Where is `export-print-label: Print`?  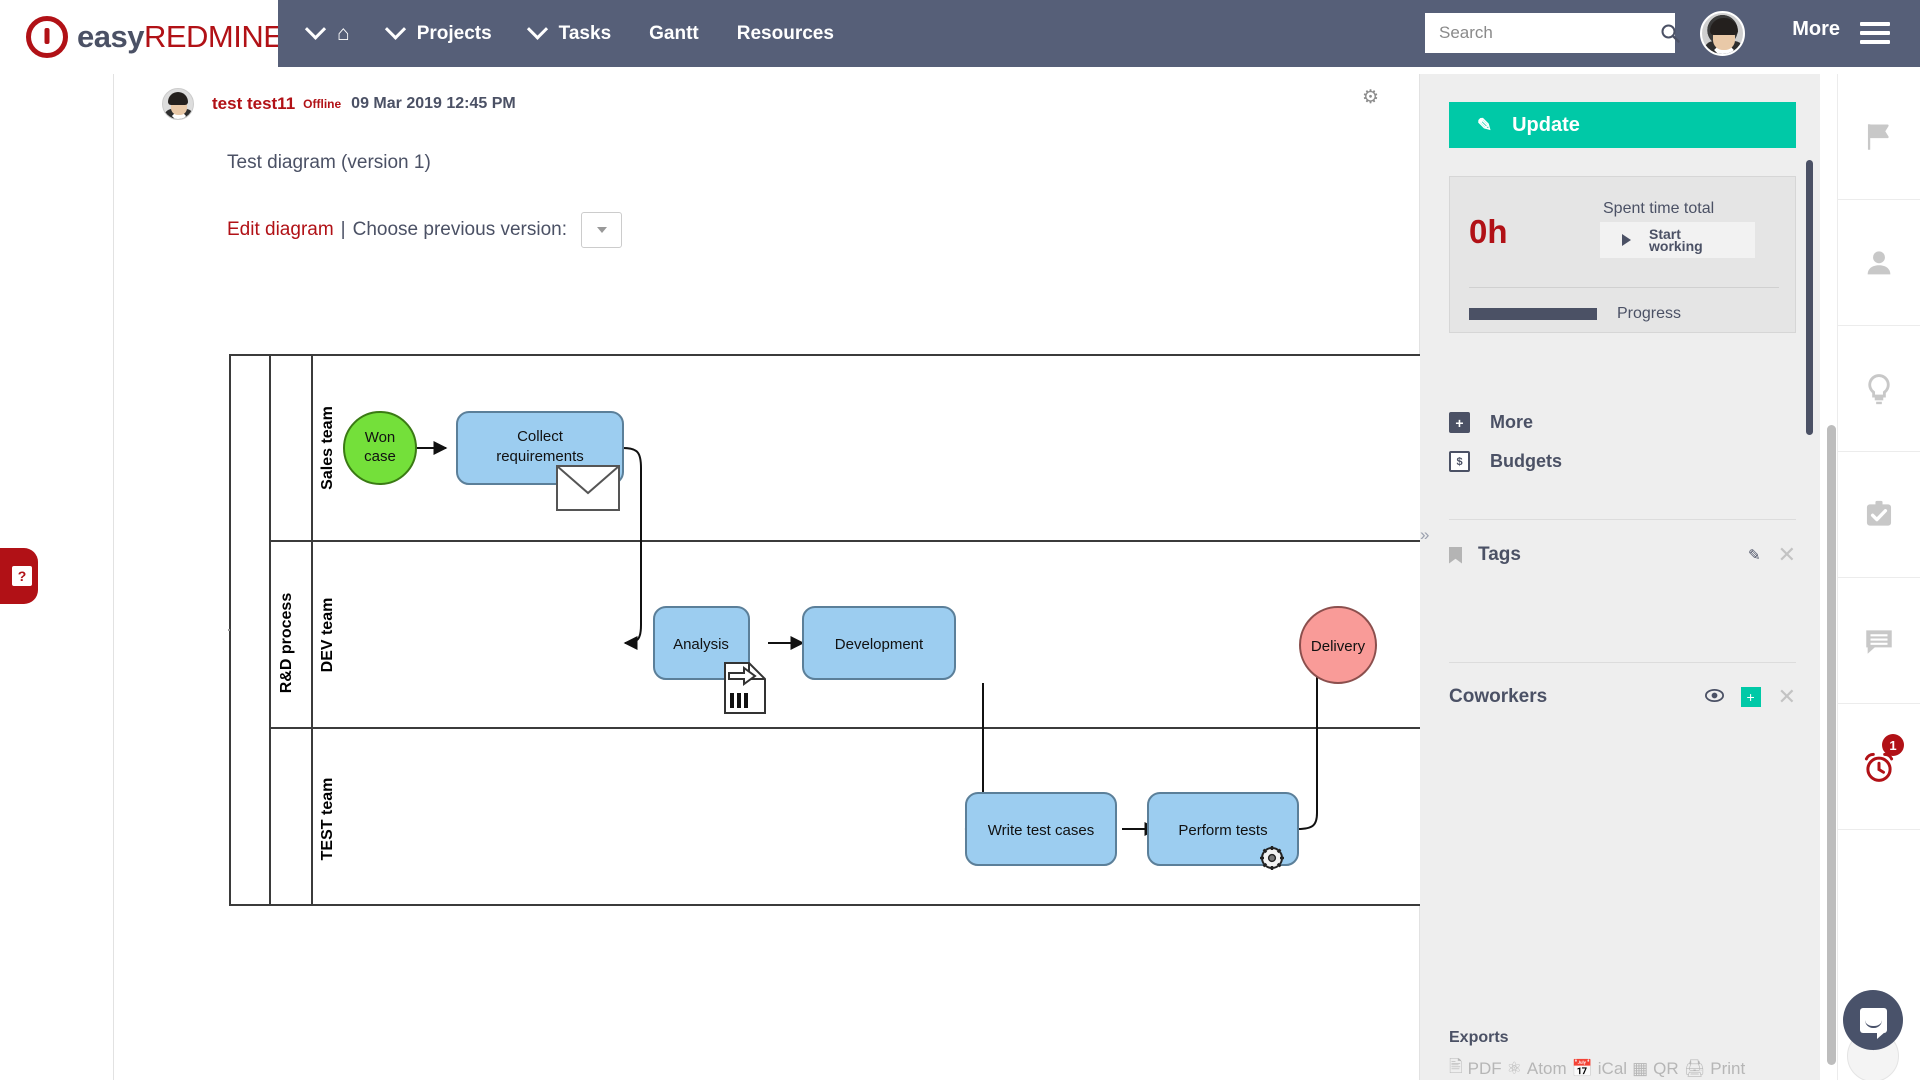 export-print-label: Print is located at coordinates (1728, 1068).